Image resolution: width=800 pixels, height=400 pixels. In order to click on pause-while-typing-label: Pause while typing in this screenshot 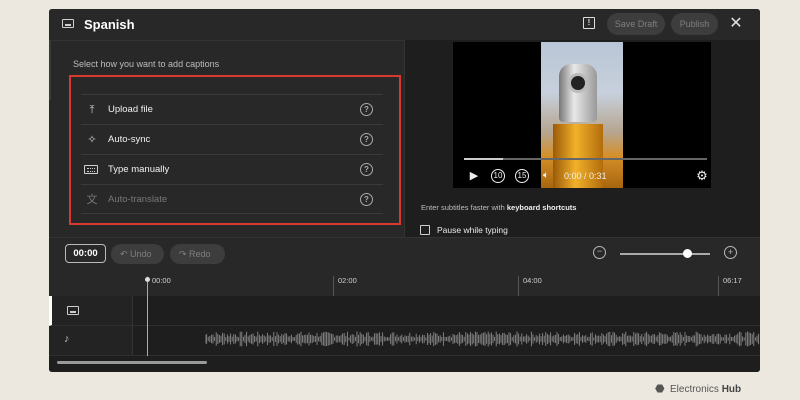, I will do `click(472, 230)`.